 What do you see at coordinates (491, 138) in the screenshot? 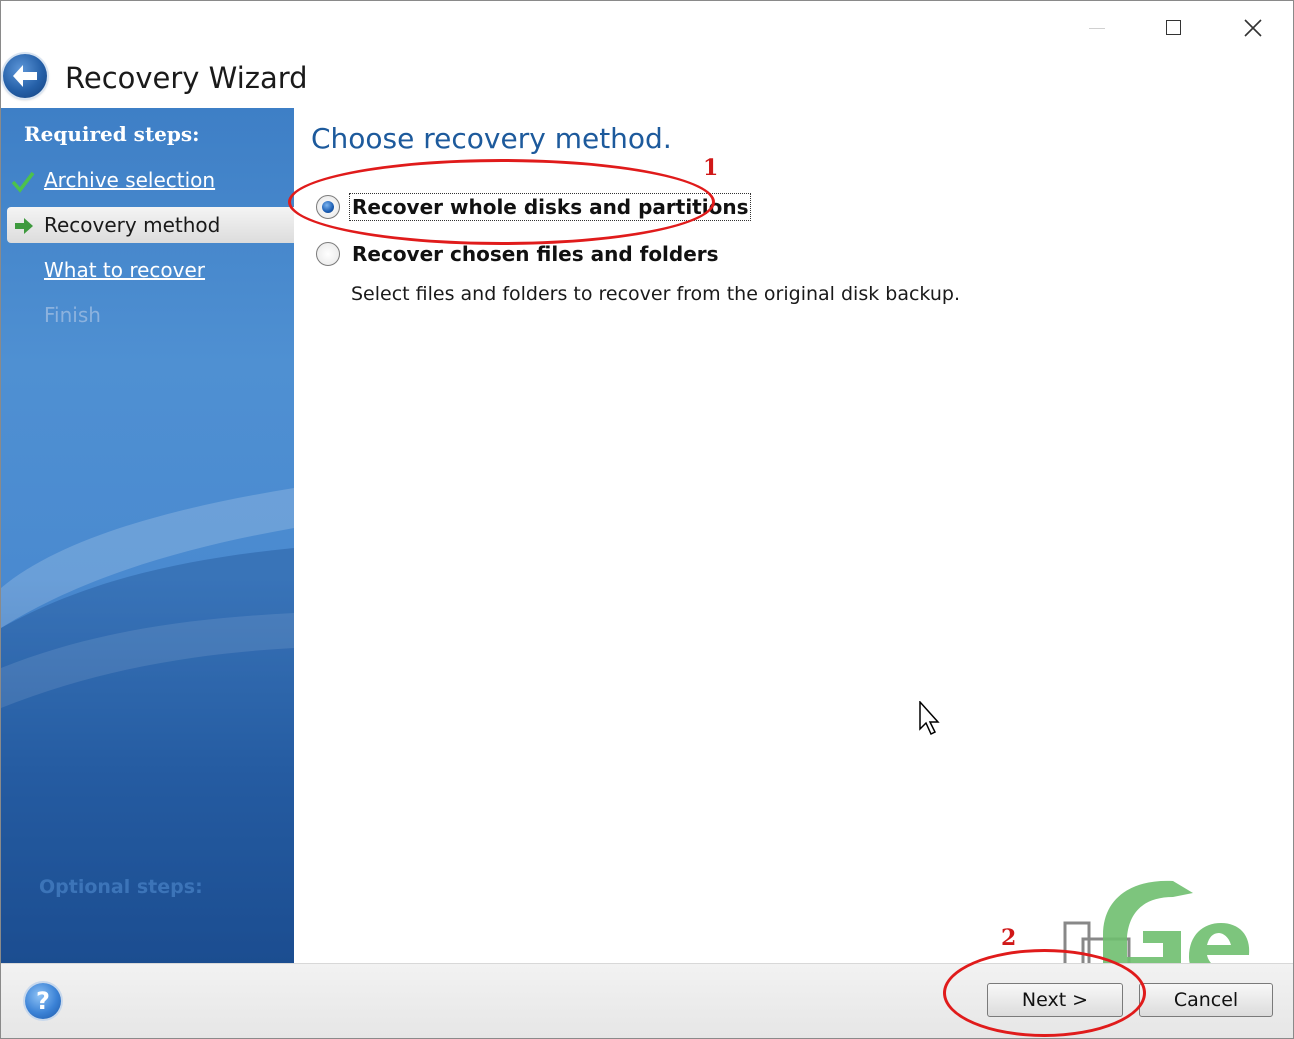
I see `page-heading: Choose recovery method.` at bounding box center [491, 138].